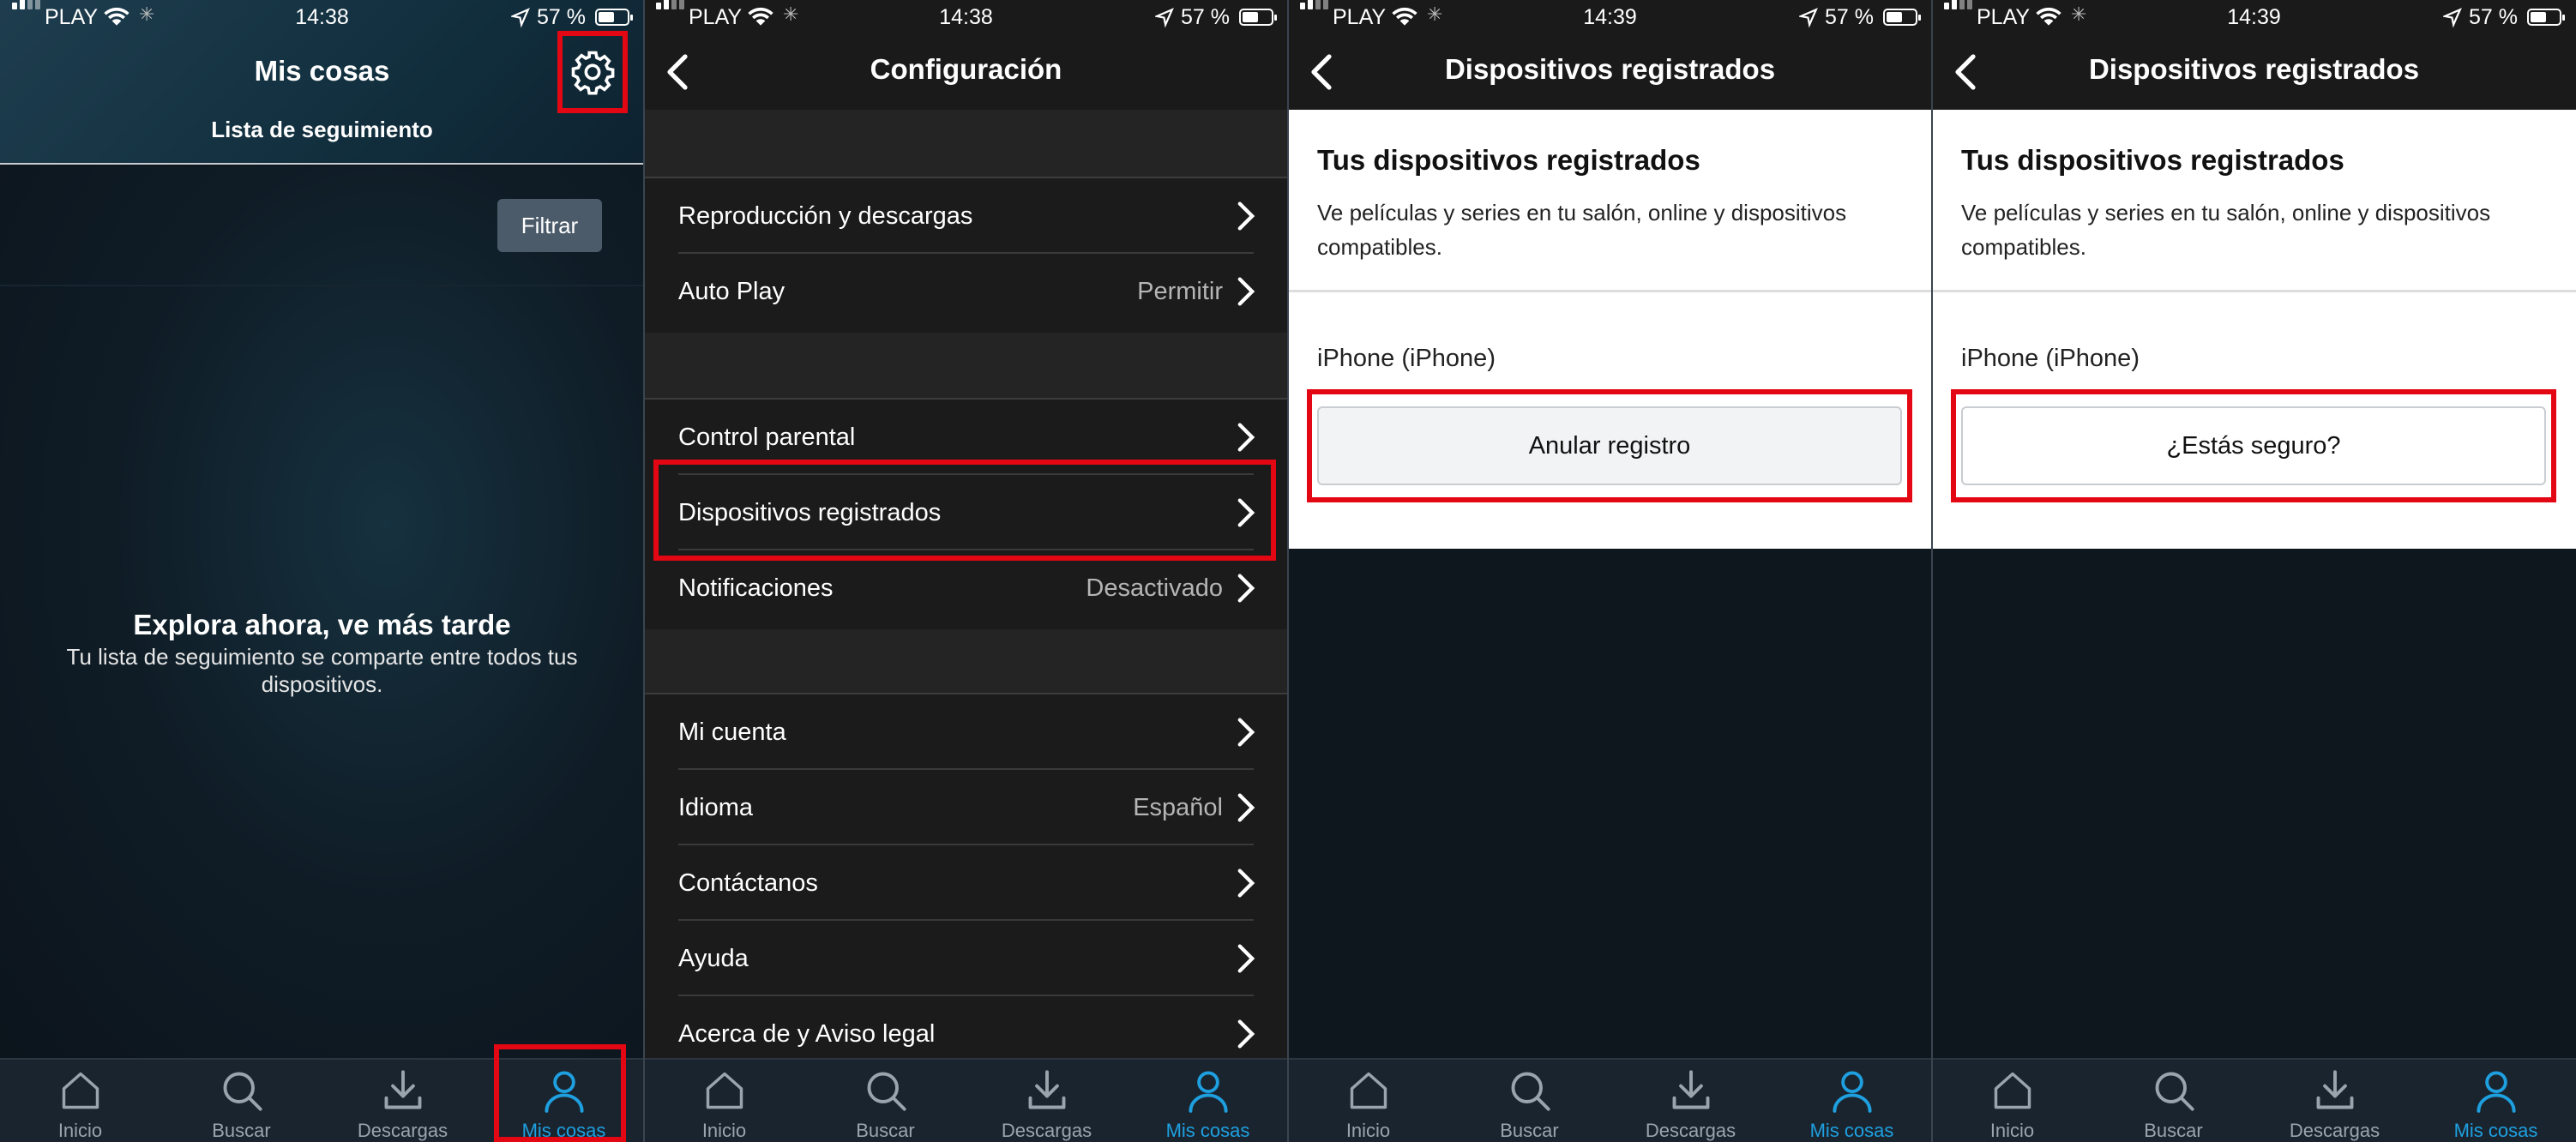  What do you see at coordinates (967, 807) in the screenshot?
I see `settings-row-language: Idioma Español` at bounding box center [967, 807].